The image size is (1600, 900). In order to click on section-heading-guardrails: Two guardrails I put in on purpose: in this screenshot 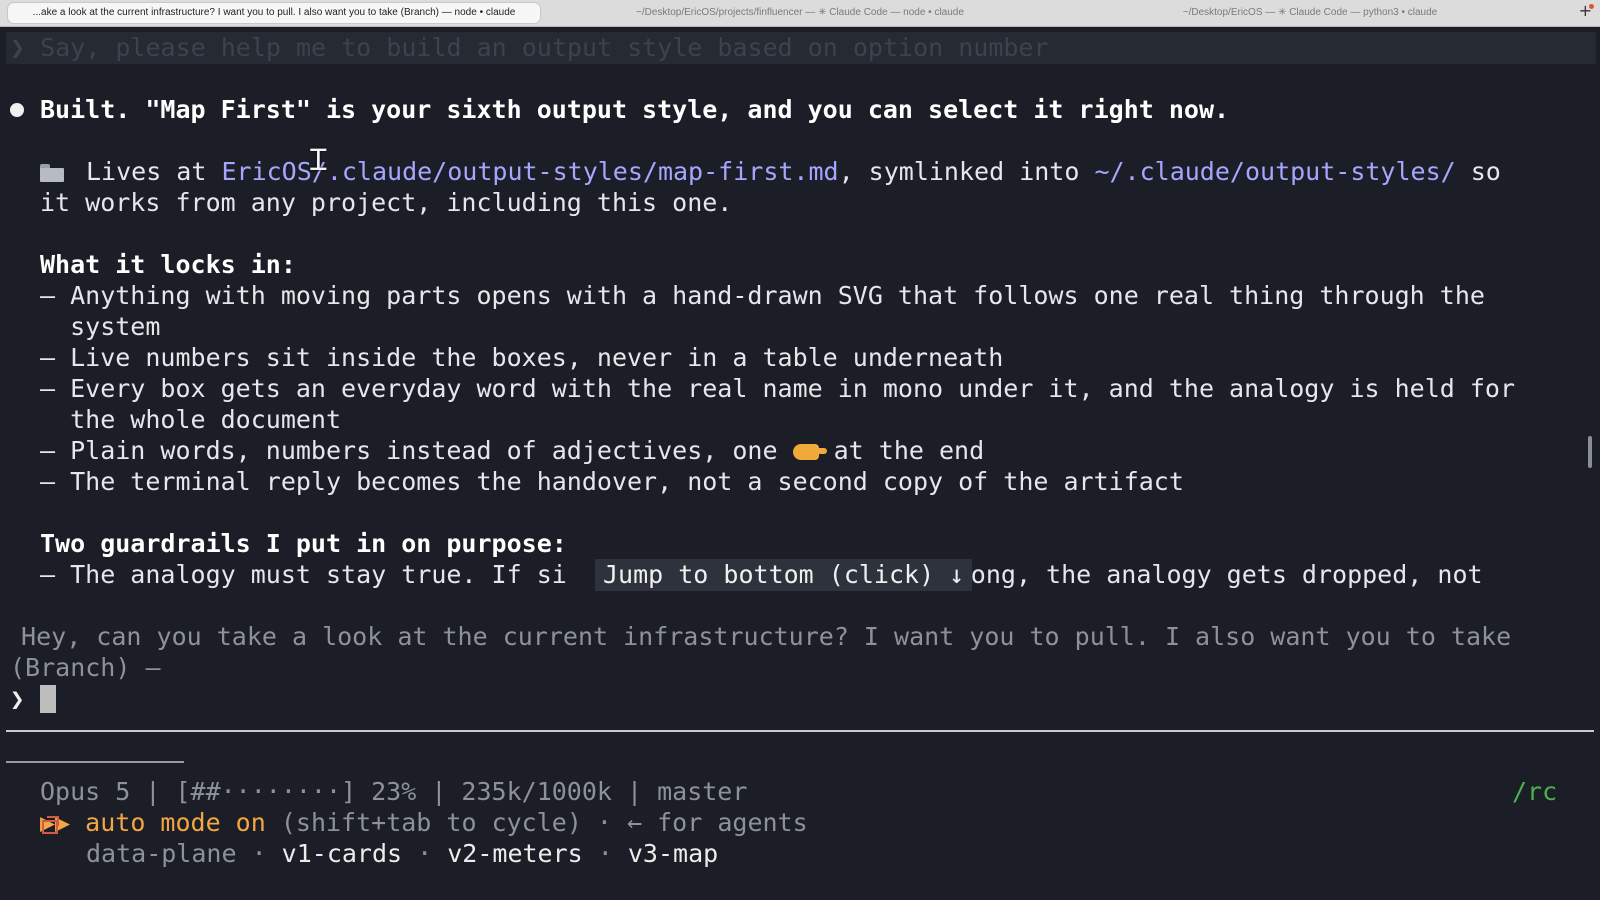, I will do `click(303, 543)`.